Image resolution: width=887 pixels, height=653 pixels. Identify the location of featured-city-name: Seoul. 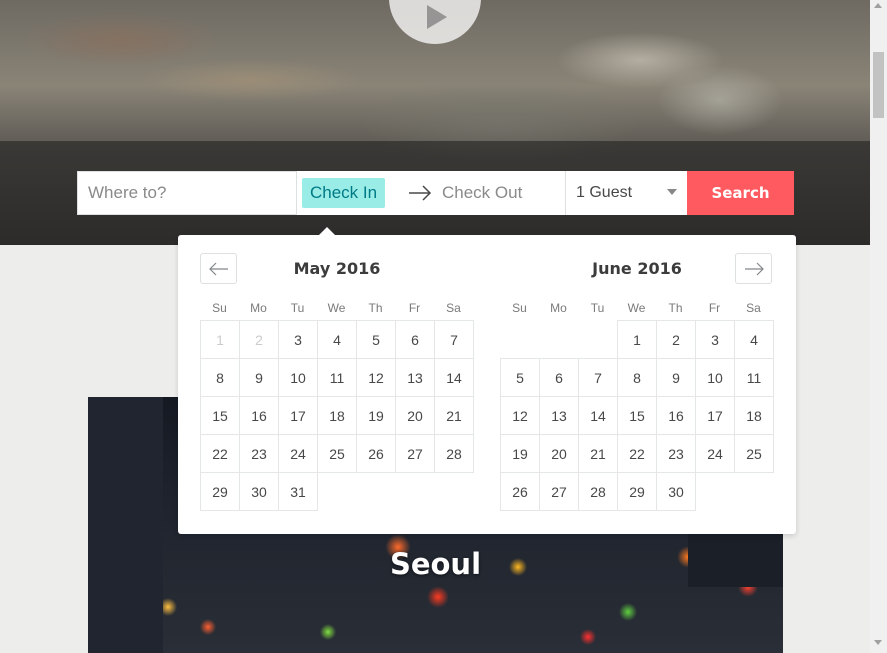
(435, 564).